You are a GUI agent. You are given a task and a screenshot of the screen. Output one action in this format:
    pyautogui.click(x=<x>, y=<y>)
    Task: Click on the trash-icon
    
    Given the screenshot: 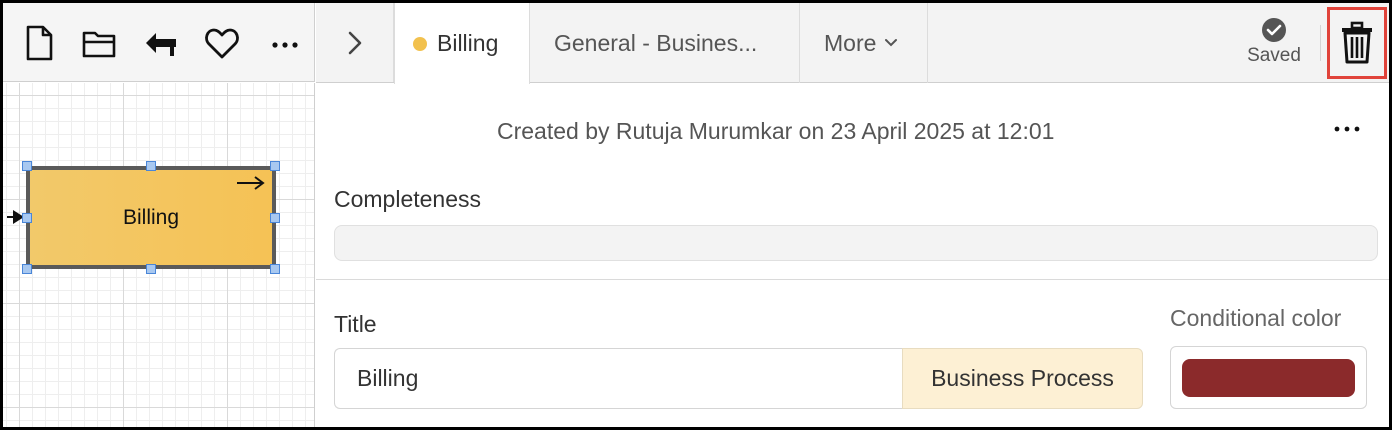 What is the action you would take?
    pyautogui.click(x=1357, y=42)
    